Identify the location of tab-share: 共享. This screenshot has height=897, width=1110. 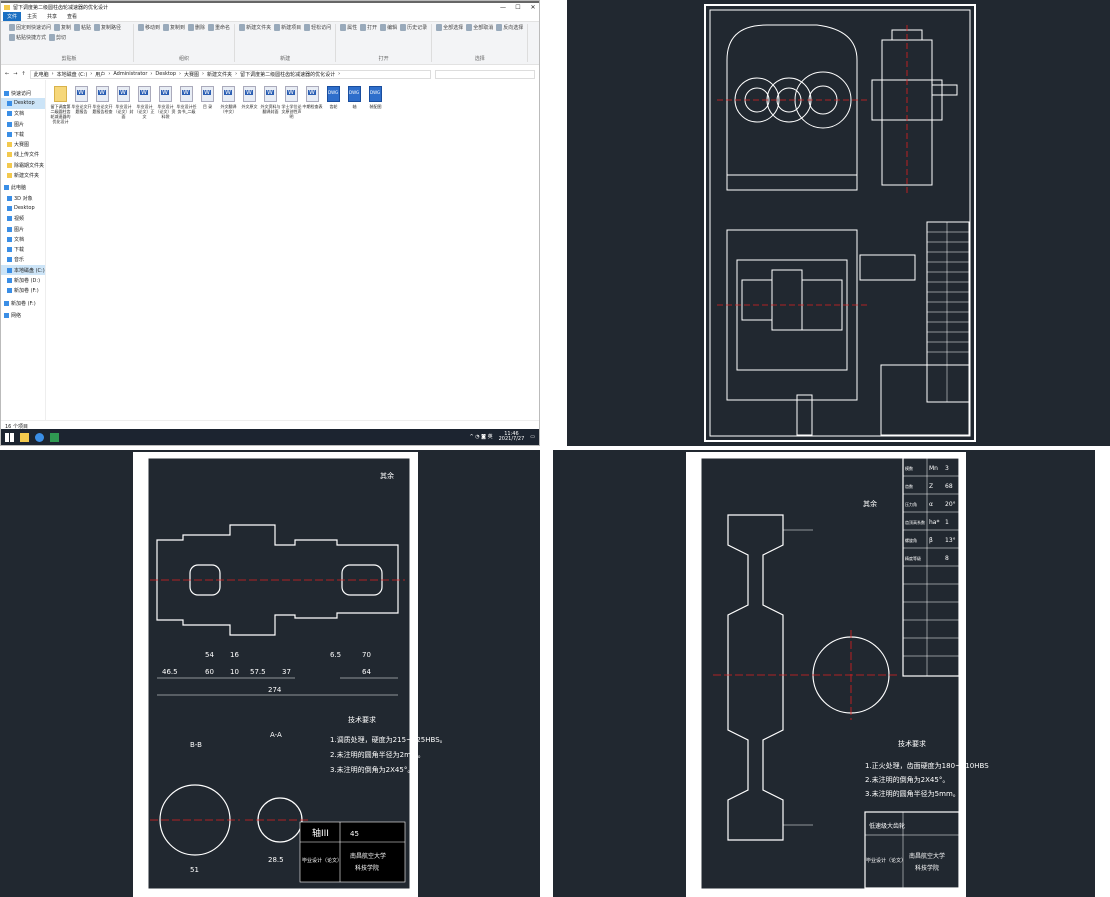
(52, 16).